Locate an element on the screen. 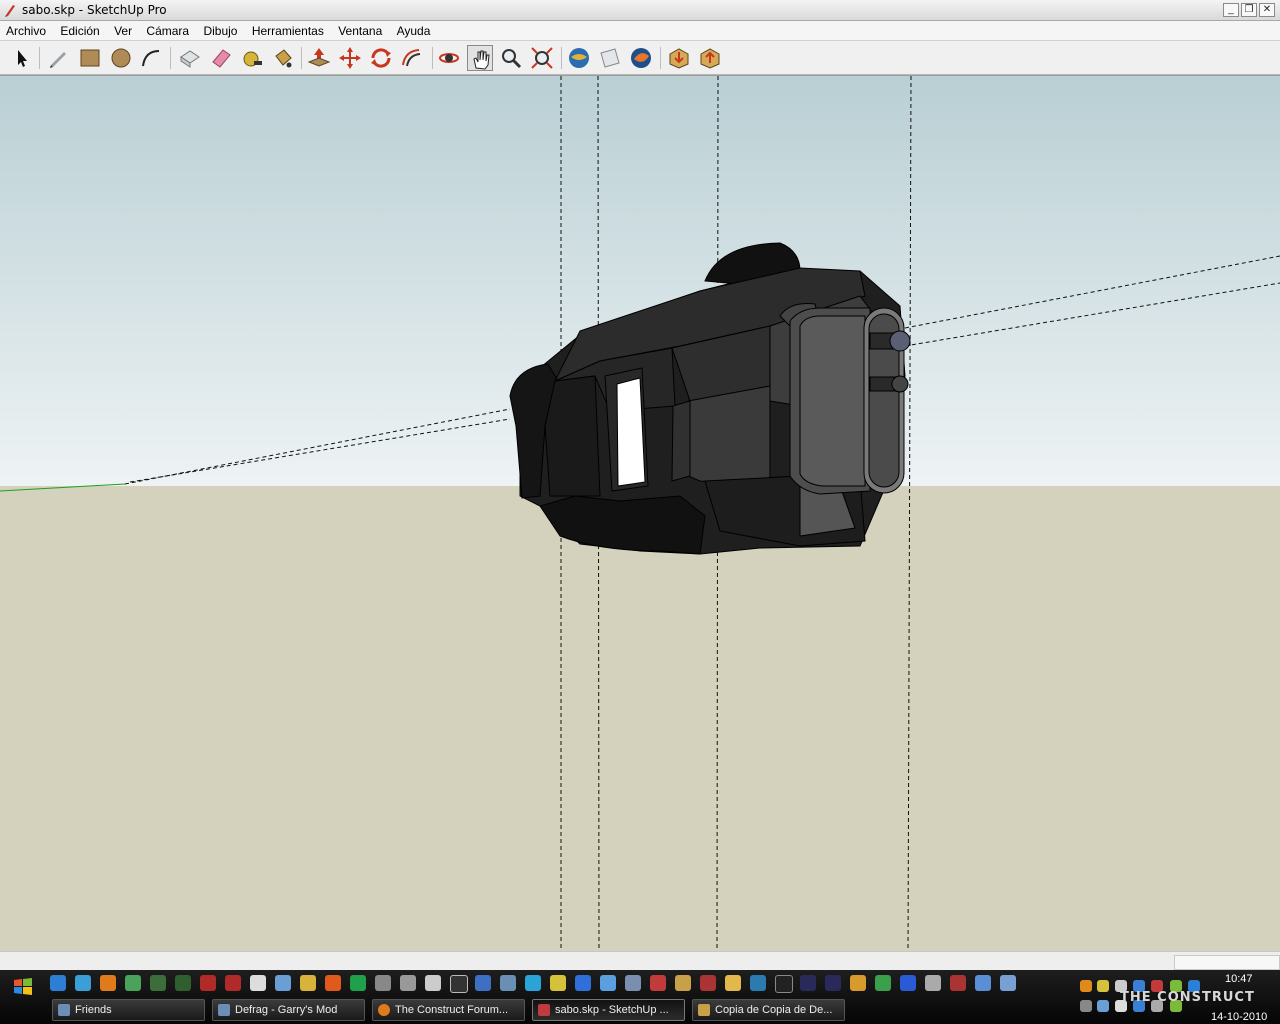 This screenshot has height=1024, width=1280. chart-icon is located at coordinates (758, 983).